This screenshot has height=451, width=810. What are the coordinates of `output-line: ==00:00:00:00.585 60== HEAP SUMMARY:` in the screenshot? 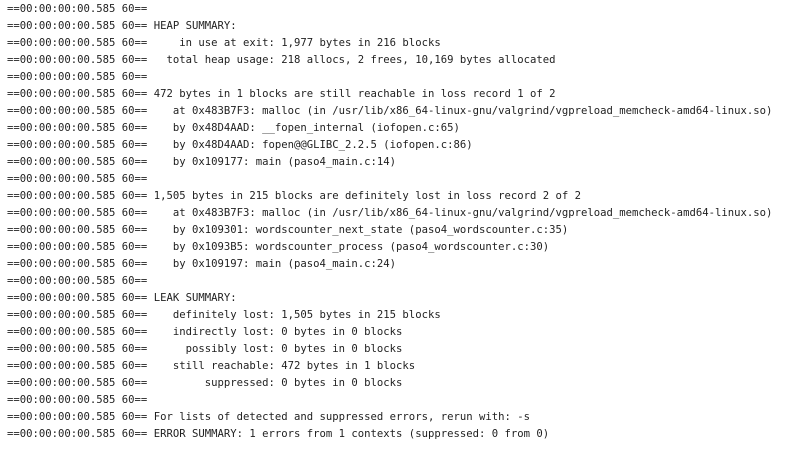 It's located at (122, 26).